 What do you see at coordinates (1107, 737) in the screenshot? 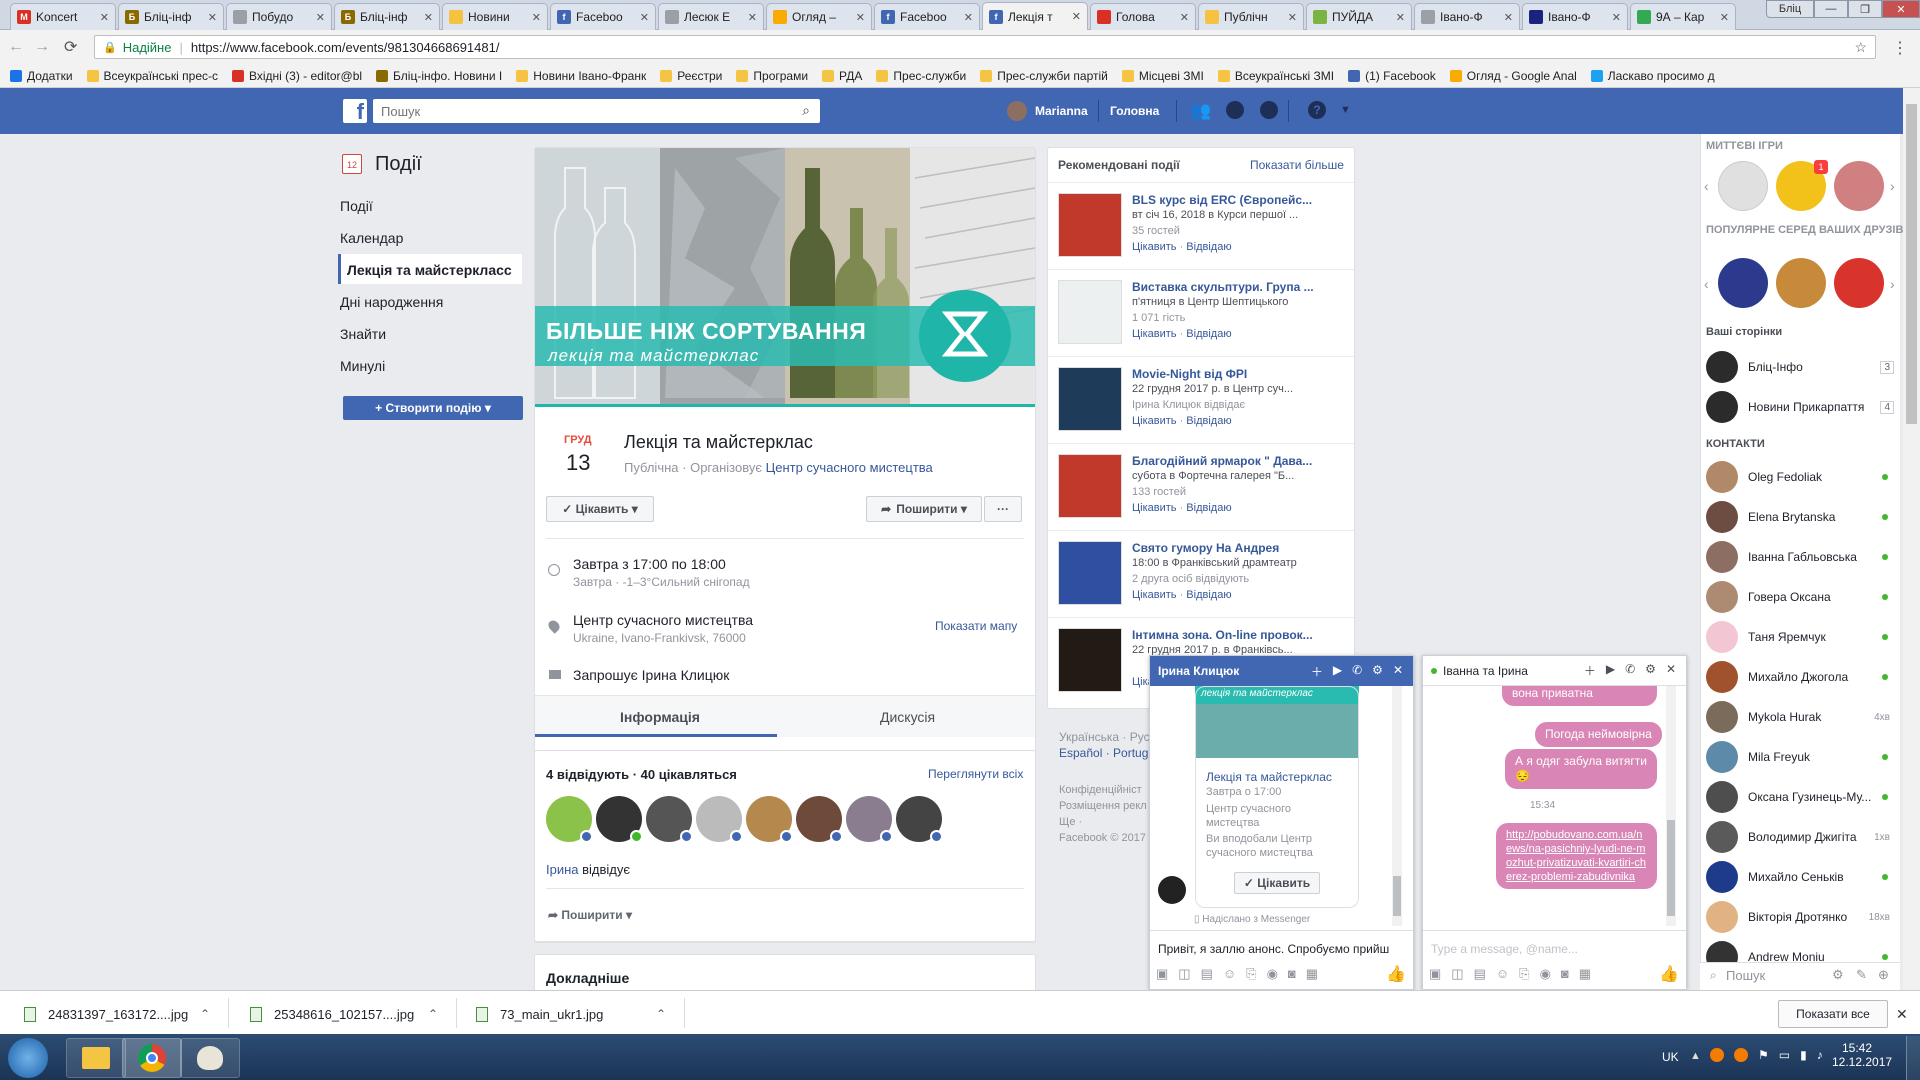
I see `language-links: Українська · Русс` at bounding box center [1107, 737].